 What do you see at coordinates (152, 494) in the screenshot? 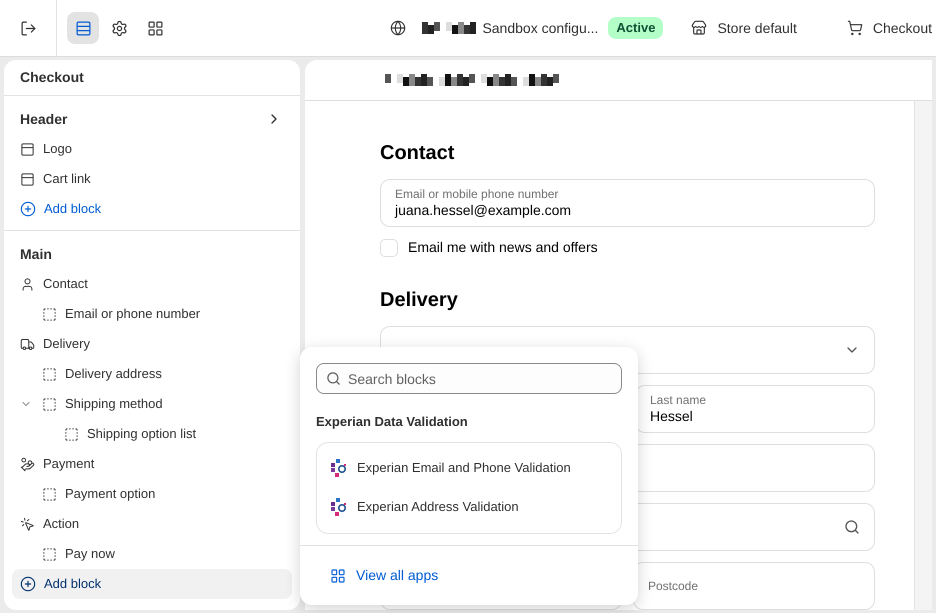
I see `sidebar-item: Payment option` at bounding box center [152, 494].